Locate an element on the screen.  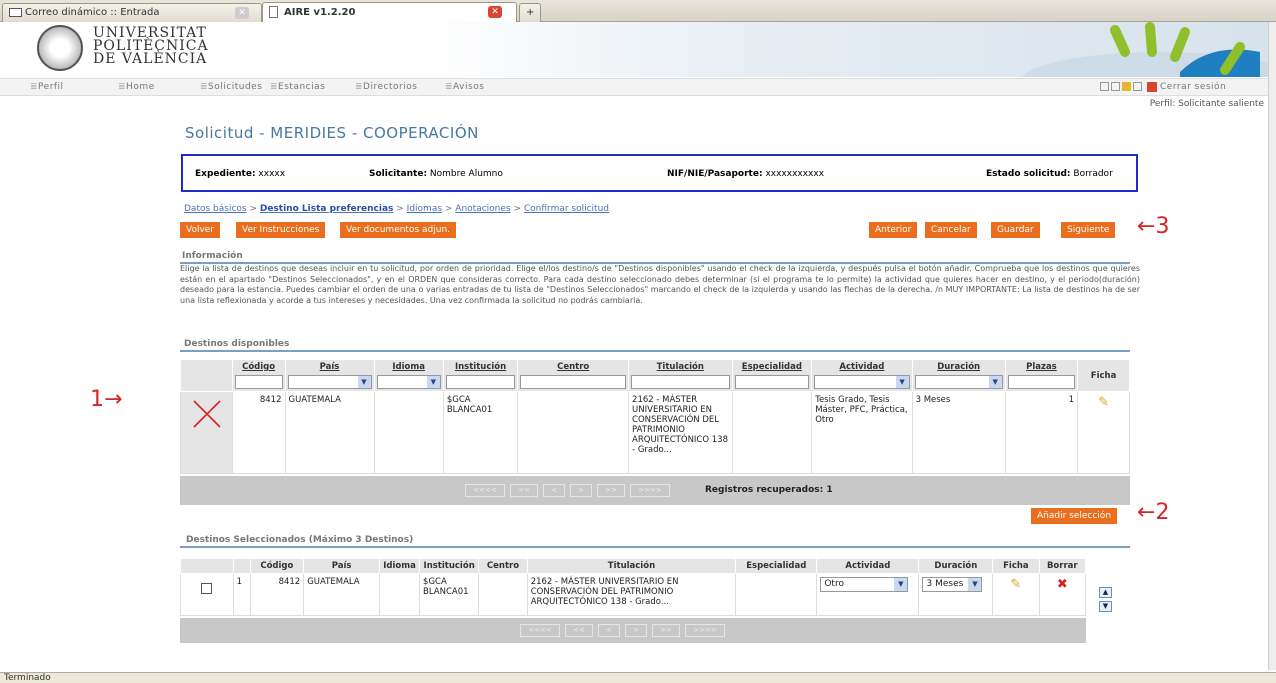
logo-line: DE VALÈNCIA is located at coordinates (150, 59).